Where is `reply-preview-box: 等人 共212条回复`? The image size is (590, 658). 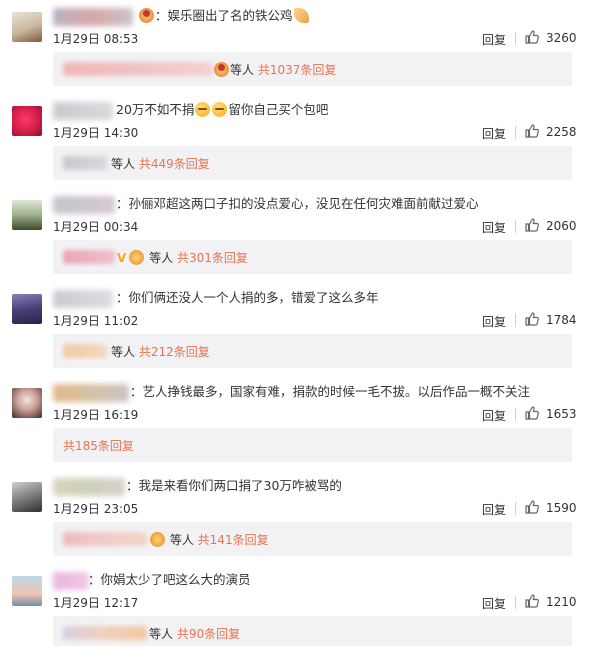 reply-preview-box: 等人 共212条回复 is located at coordinates (312, 351).